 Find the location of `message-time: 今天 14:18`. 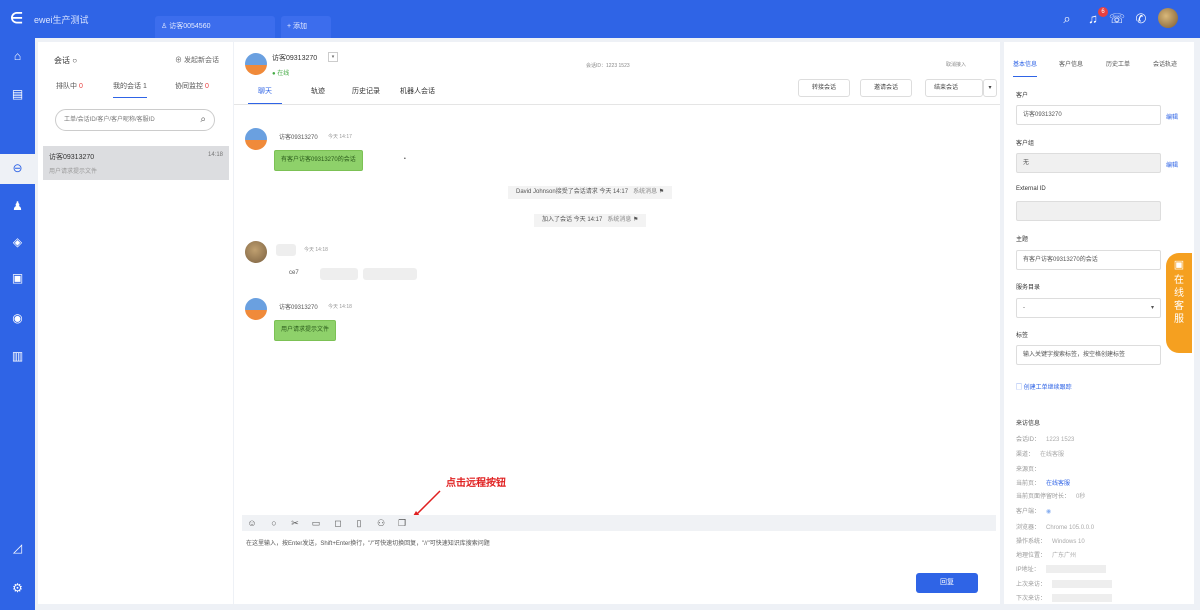

message-time: 今天 14:18 is located at coordinates (316, 250).